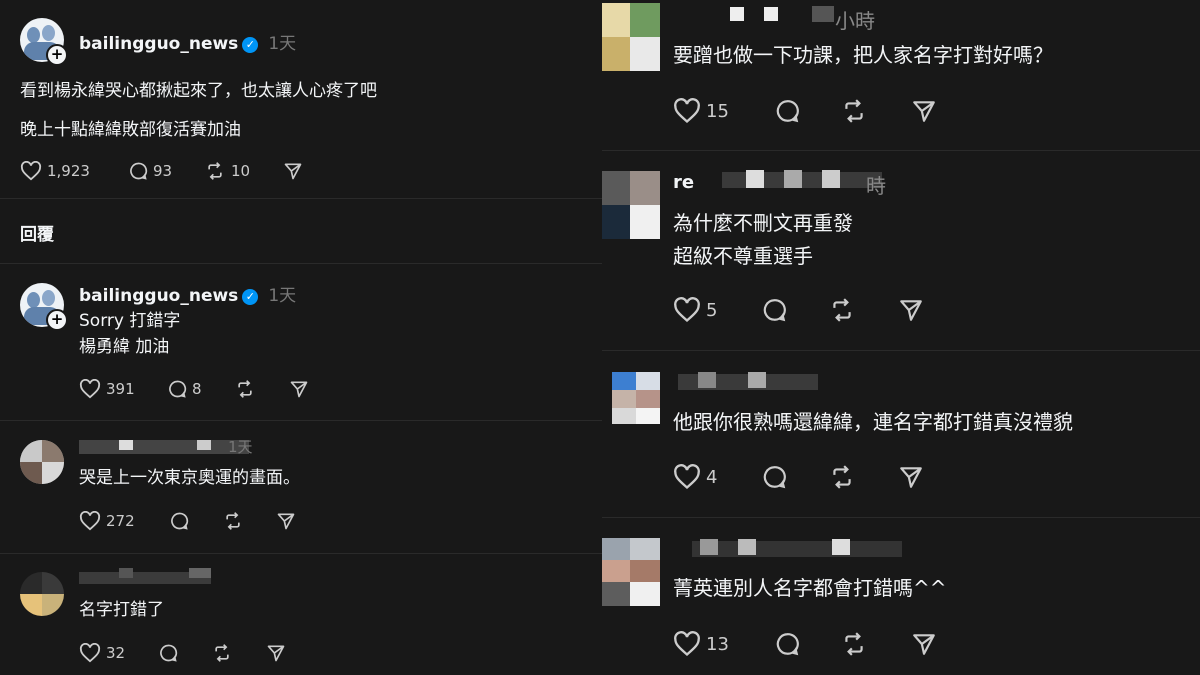  I want to click on reply-header: bailingguo_news ✓ 1天, so click(187, 293).